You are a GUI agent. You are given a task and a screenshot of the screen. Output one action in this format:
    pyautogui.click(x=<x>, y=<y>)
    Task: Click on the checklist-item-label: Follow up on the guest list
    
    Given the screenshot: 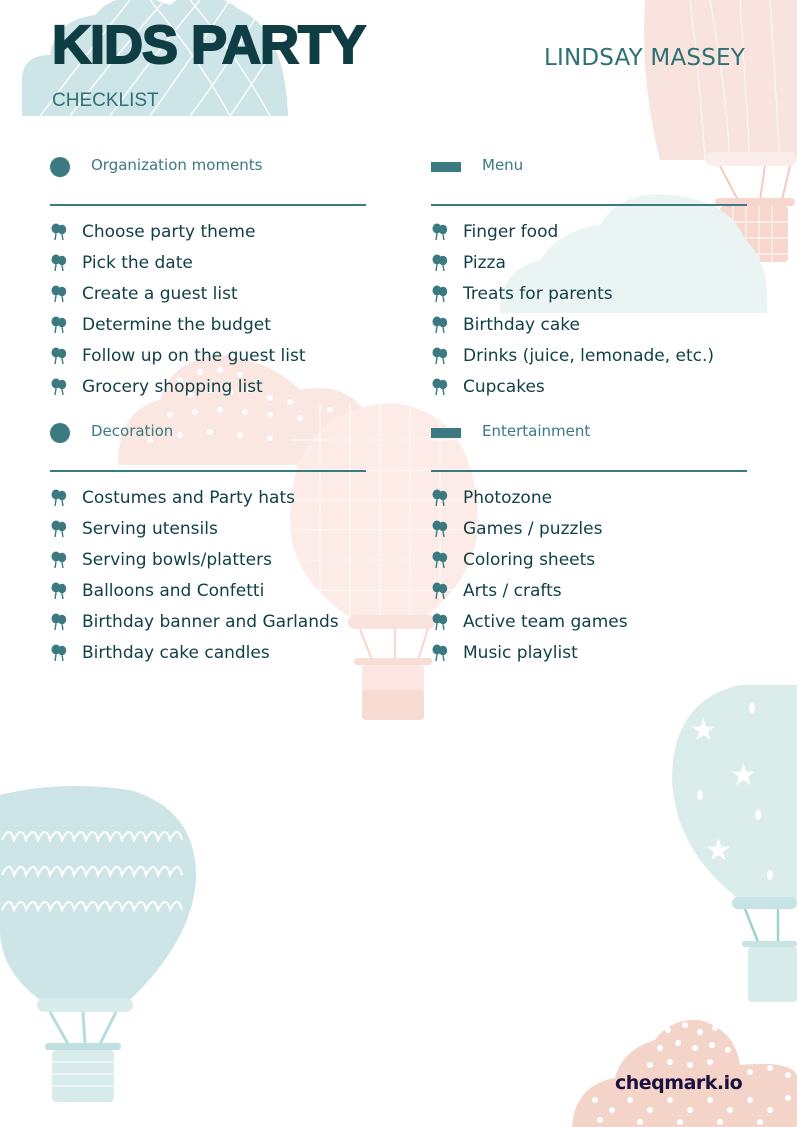 What is the action you would take?
    pyautogui.click(x=194, y=355)
    